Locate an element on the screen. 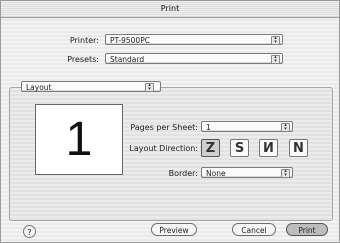 Image resolution: width=340 pixels, height=243 pixels. presets-label: Presets: is located at coordinates (83, 59).